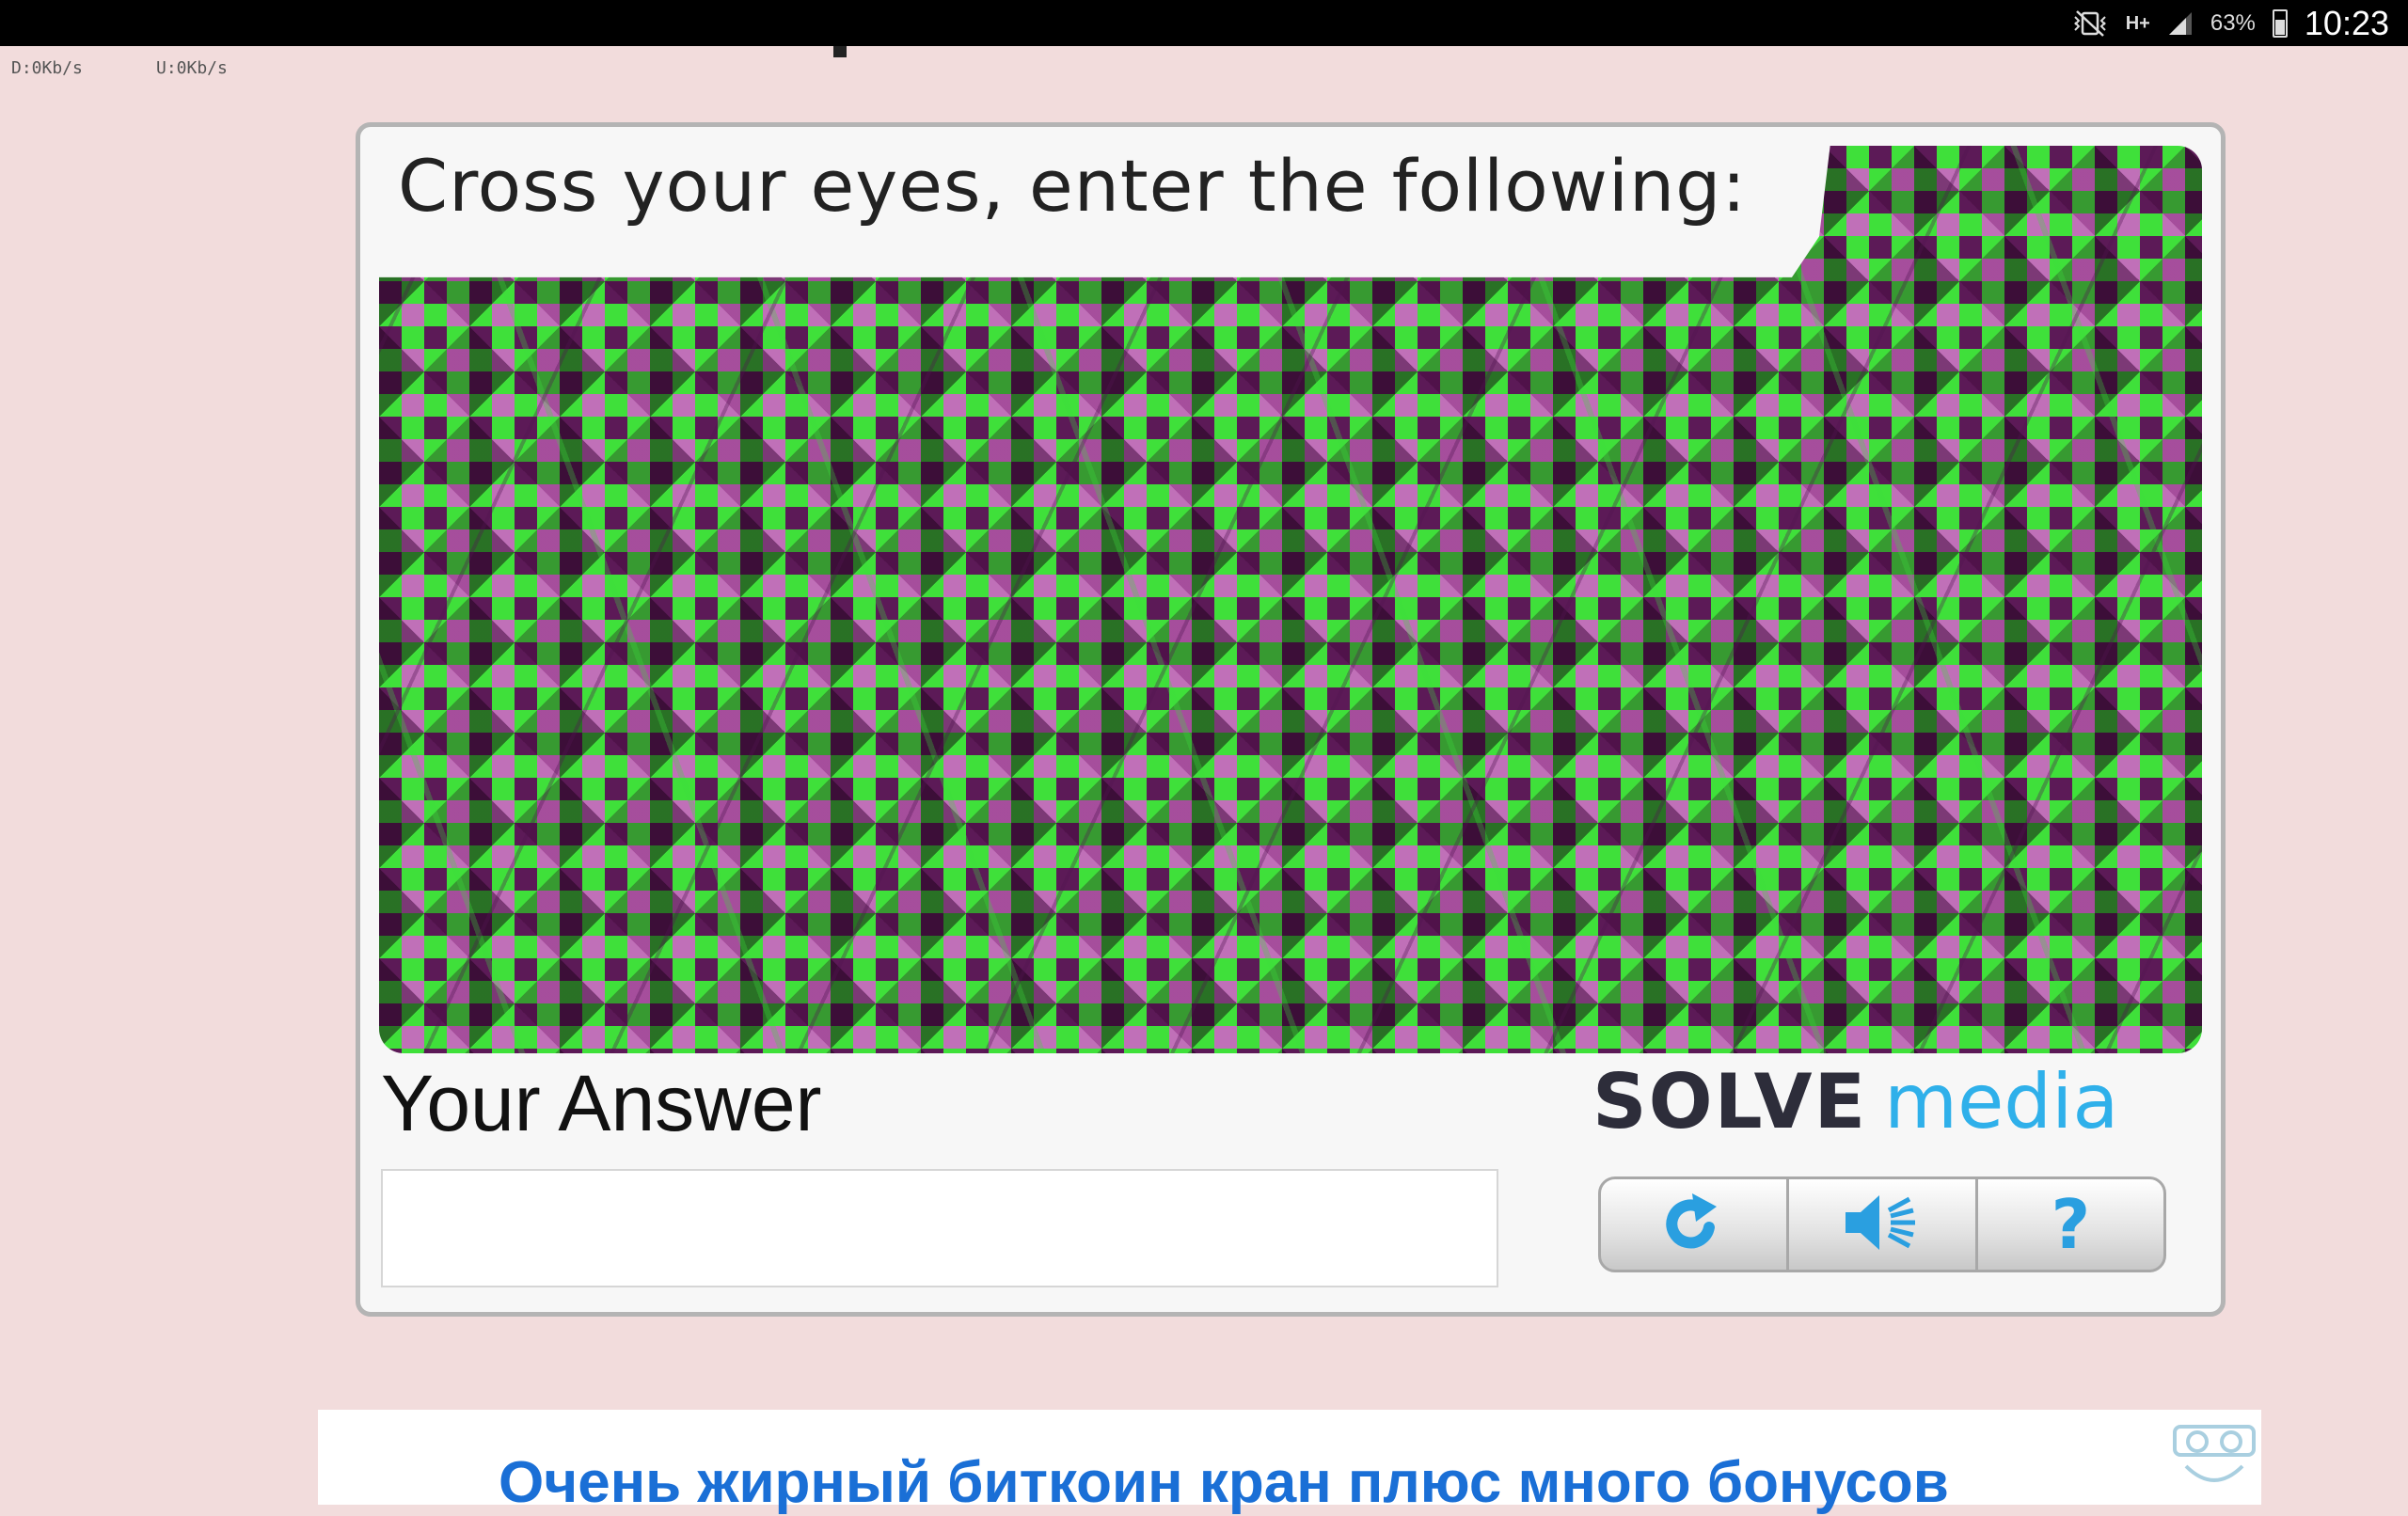 The image size is (2408, 1516). I want to click on audio-button, so click(1884, 1224).